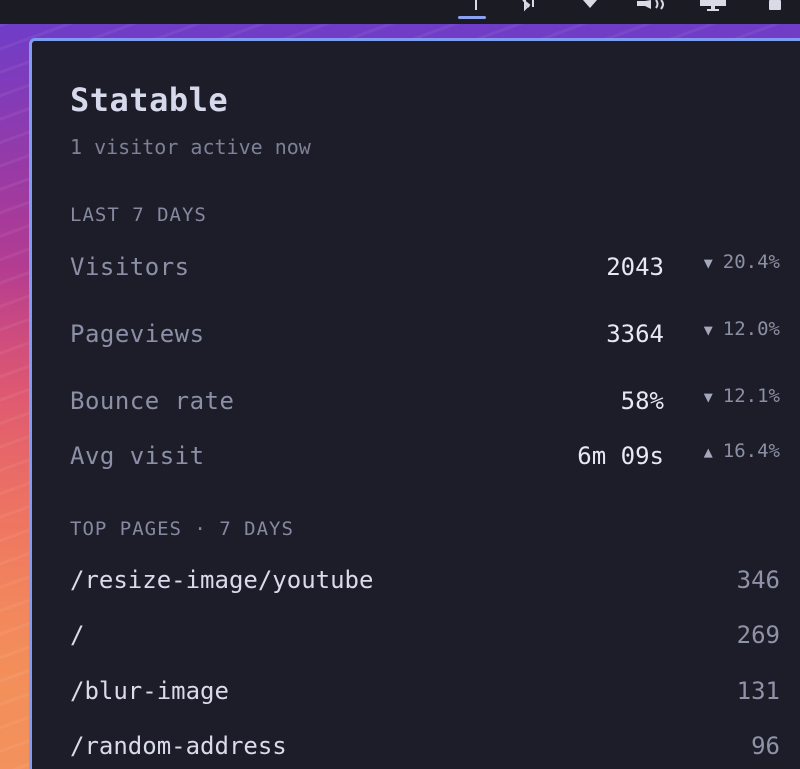 The width and height of the screenshot is (800, 769). Describe the element at coordinates (425, 749) in the screenshot. I see `top-page-row: /random-address 96` at that location.